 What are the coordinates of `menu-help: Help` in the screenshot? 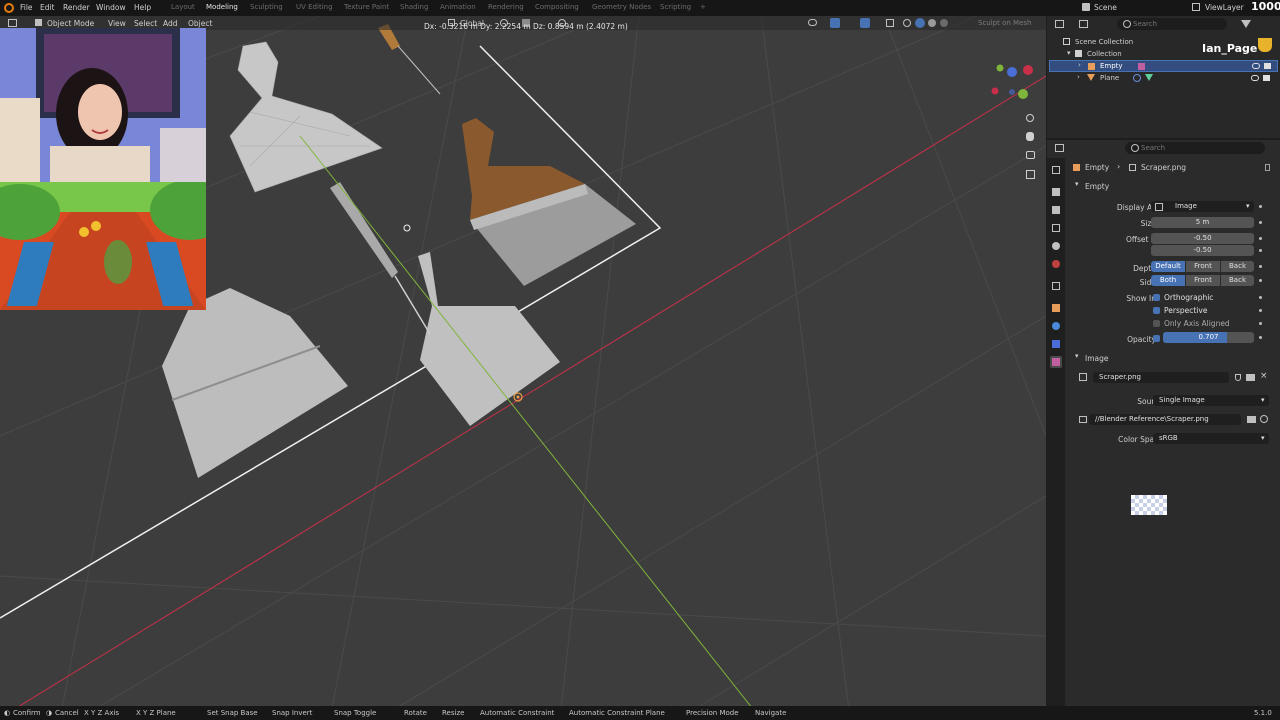 It's located at (142, 7).